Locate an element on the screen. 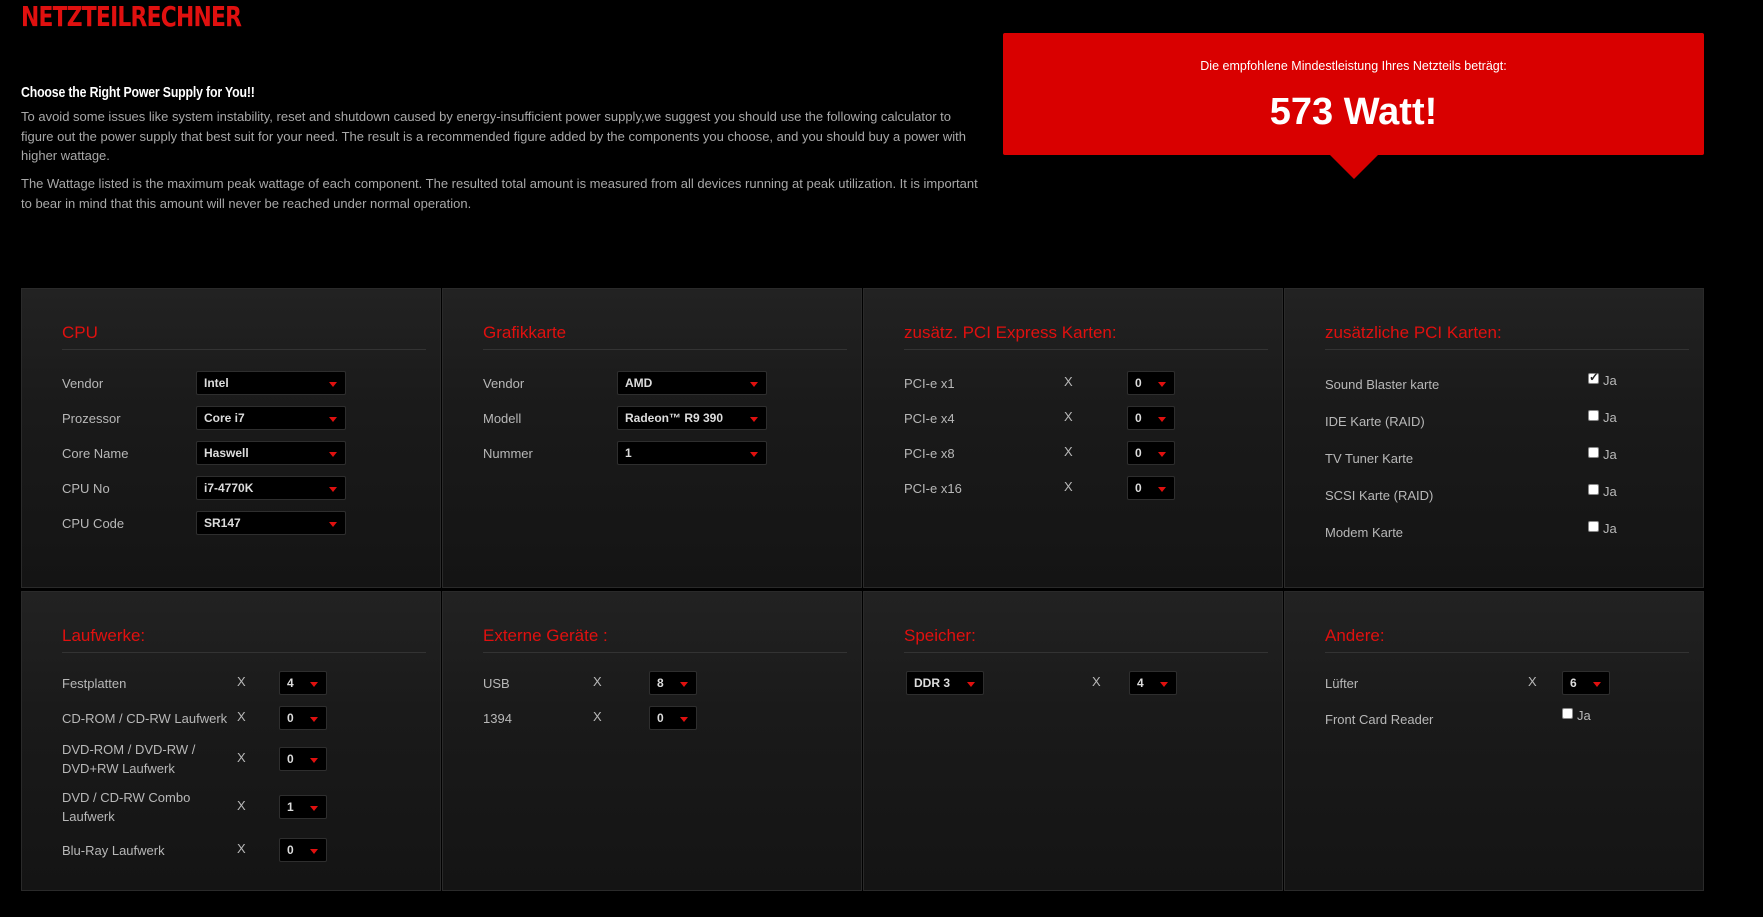 Image resolution: width=1763 pixels, height=917 pixels. cpu-processor-value: Core i7 is located at coordinates (224, 418).